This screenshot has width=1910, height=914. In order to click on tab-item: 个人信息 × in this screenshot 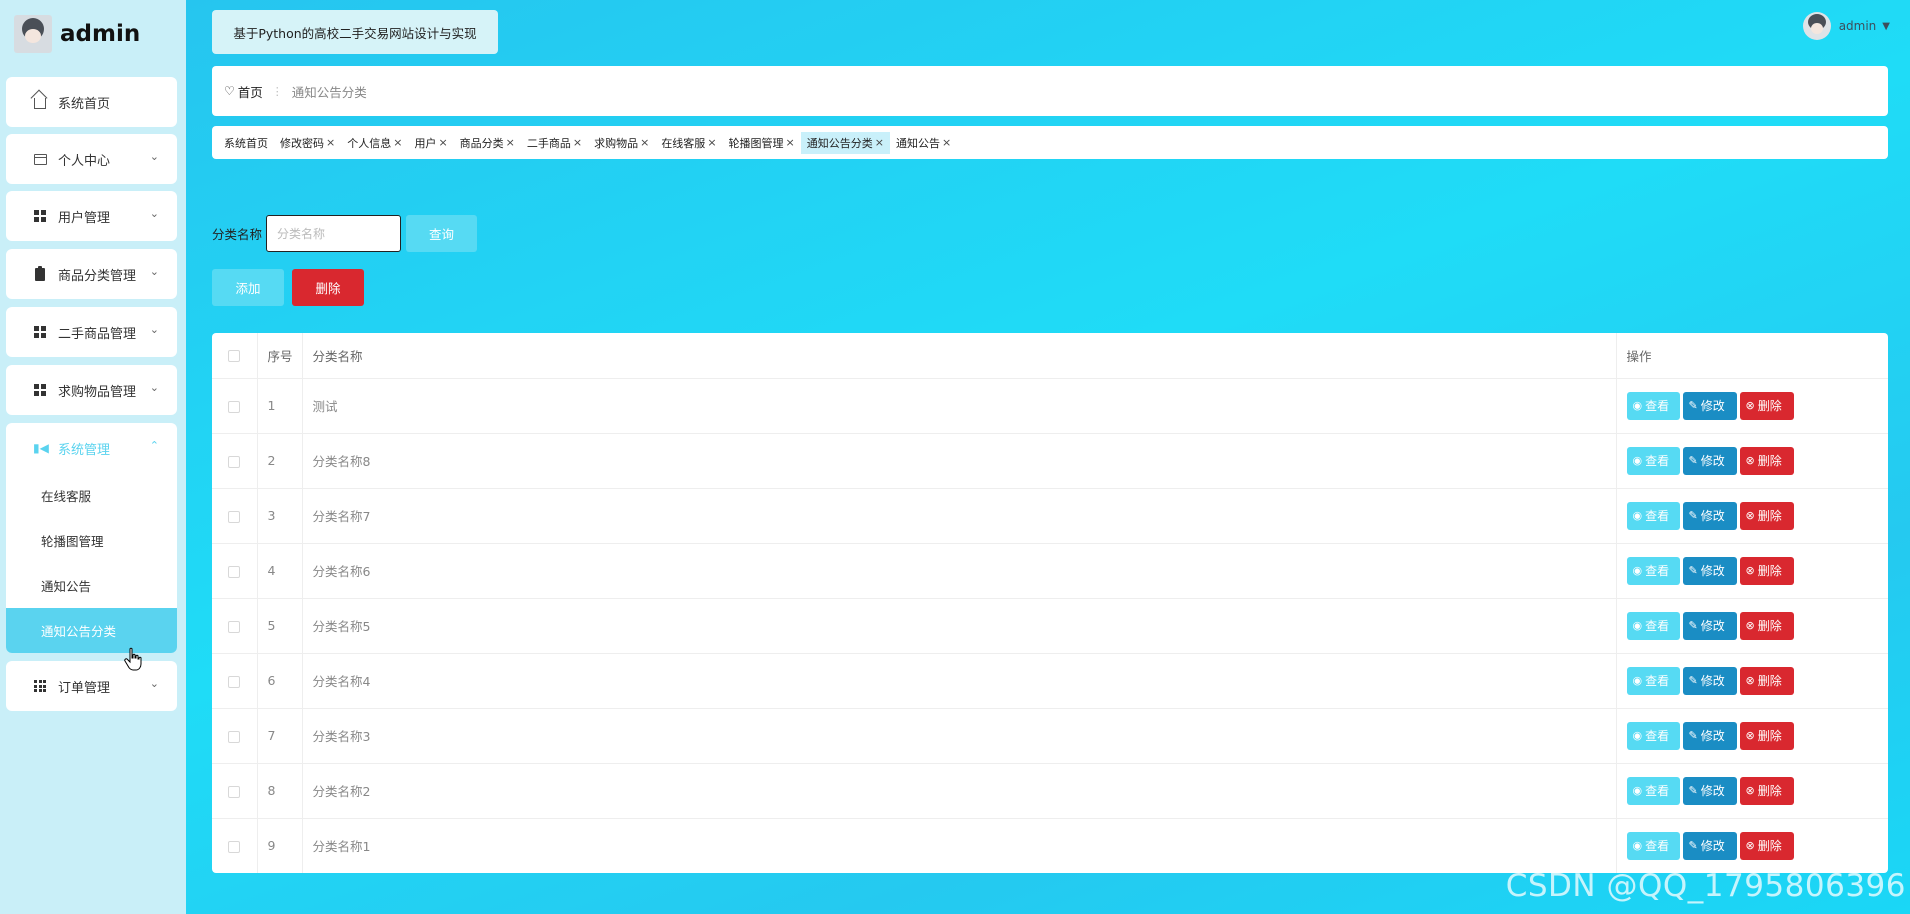, I will do `click(374, 143)`.